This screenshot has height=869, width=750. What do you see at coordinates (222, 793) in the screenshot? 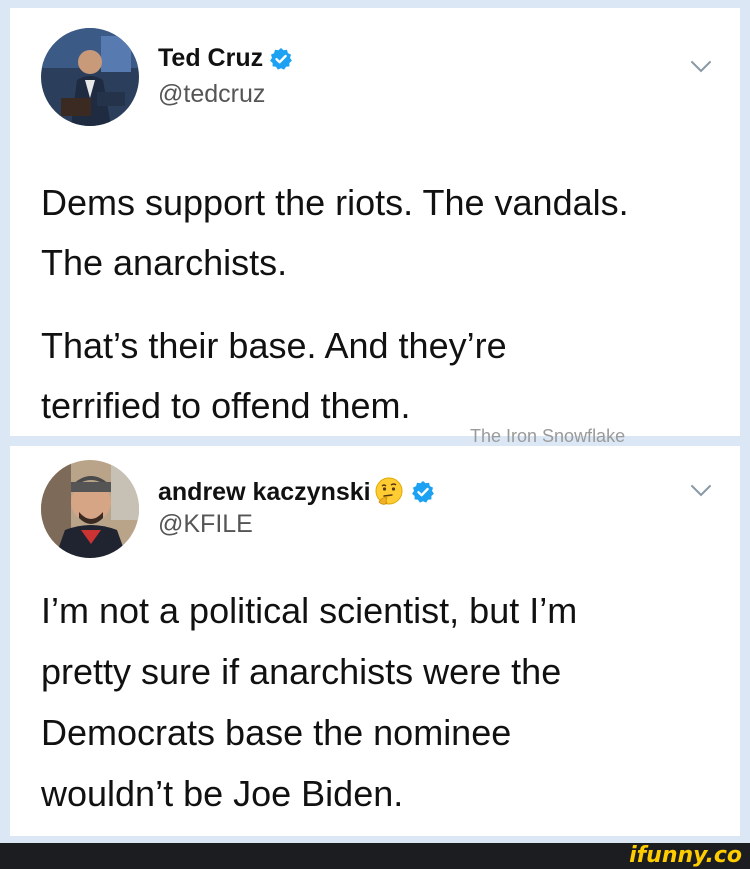
I see `tweet-body-line: wouldn’t be Joe Biden.` at bounding box center [222, 793].